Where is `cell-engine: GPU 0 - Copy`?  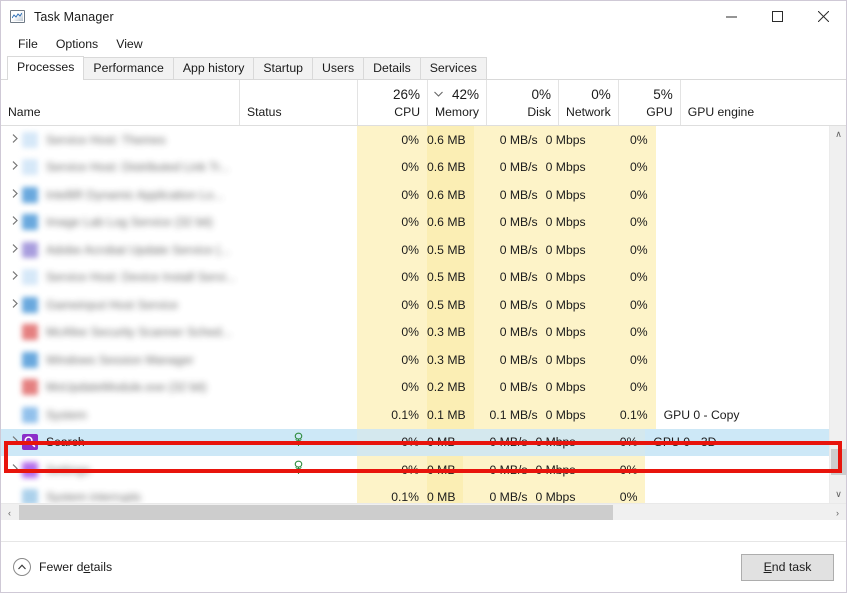 cell-engine: GPU 0 - Copy is located at coordinates (701, 414).